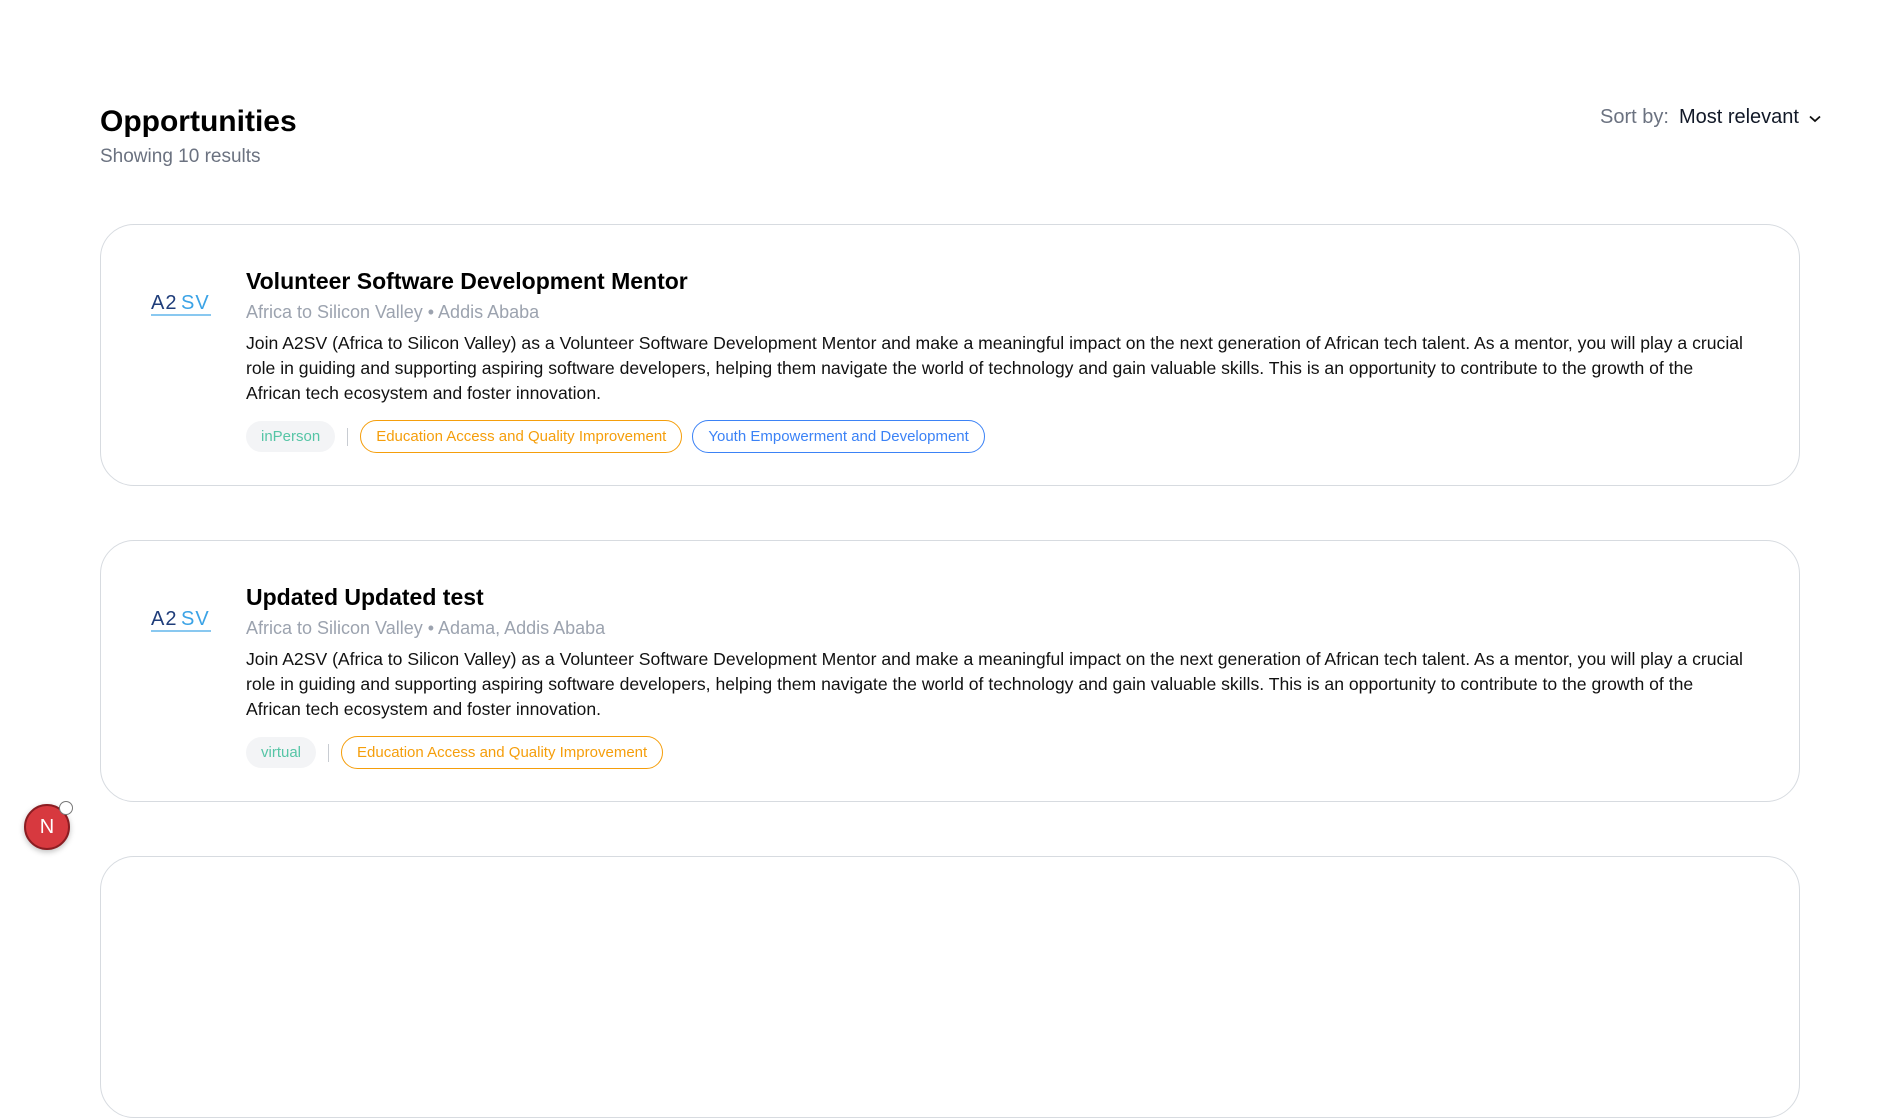 The height and width of the screenshot is (1118, 1901). Describe the element at coordinates (996, 597) in the screenshot. I see `opportunity-title: Updated Updated test` at that location.